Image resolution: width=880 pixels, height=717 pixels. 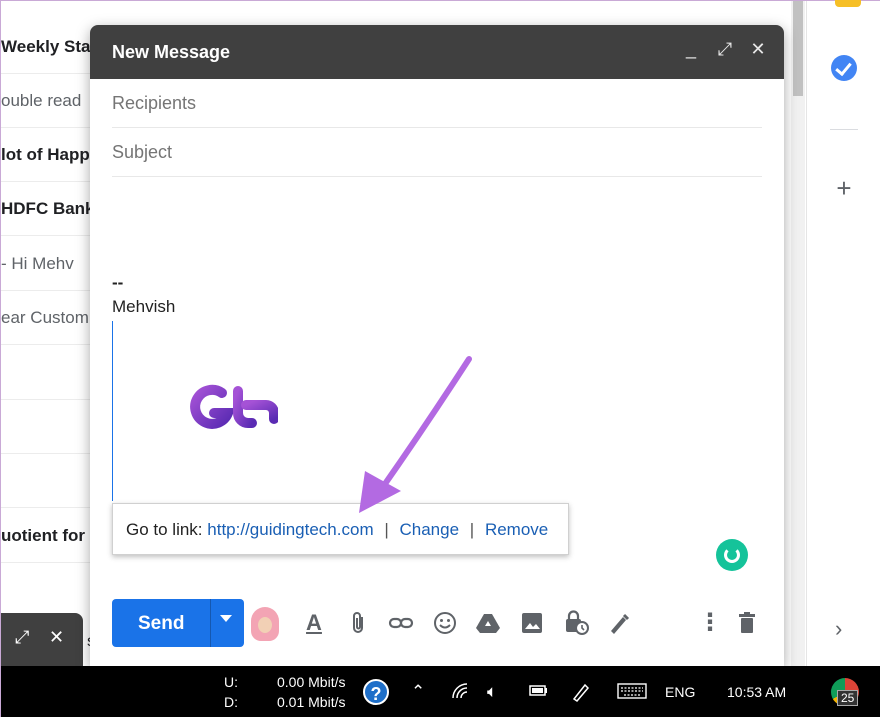 What do you see at coordinates (798, 333) in the screenshot?
I see `scrollbar` at bounding box center [798, 333].